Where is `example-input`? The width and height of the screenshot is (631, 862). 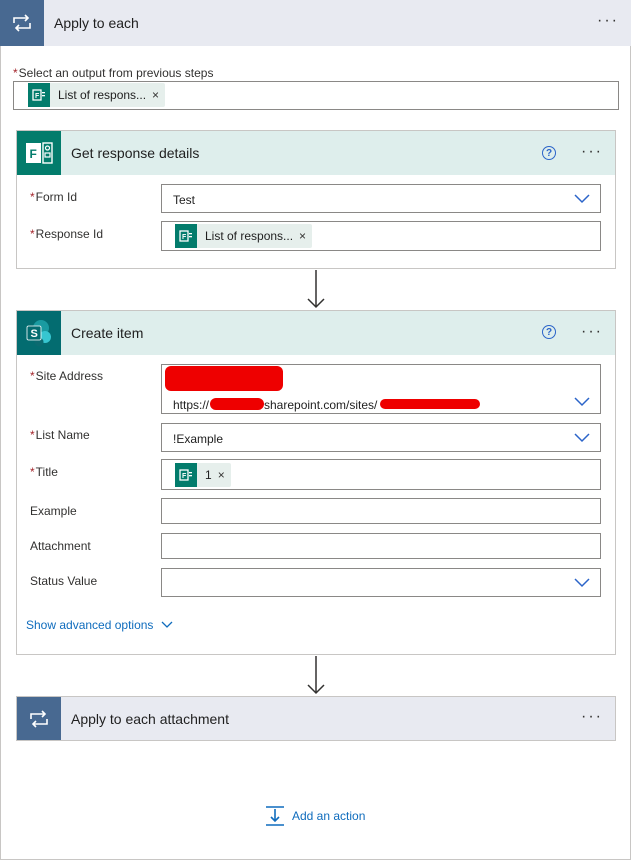
example-input is located at coordinates (381, 511).